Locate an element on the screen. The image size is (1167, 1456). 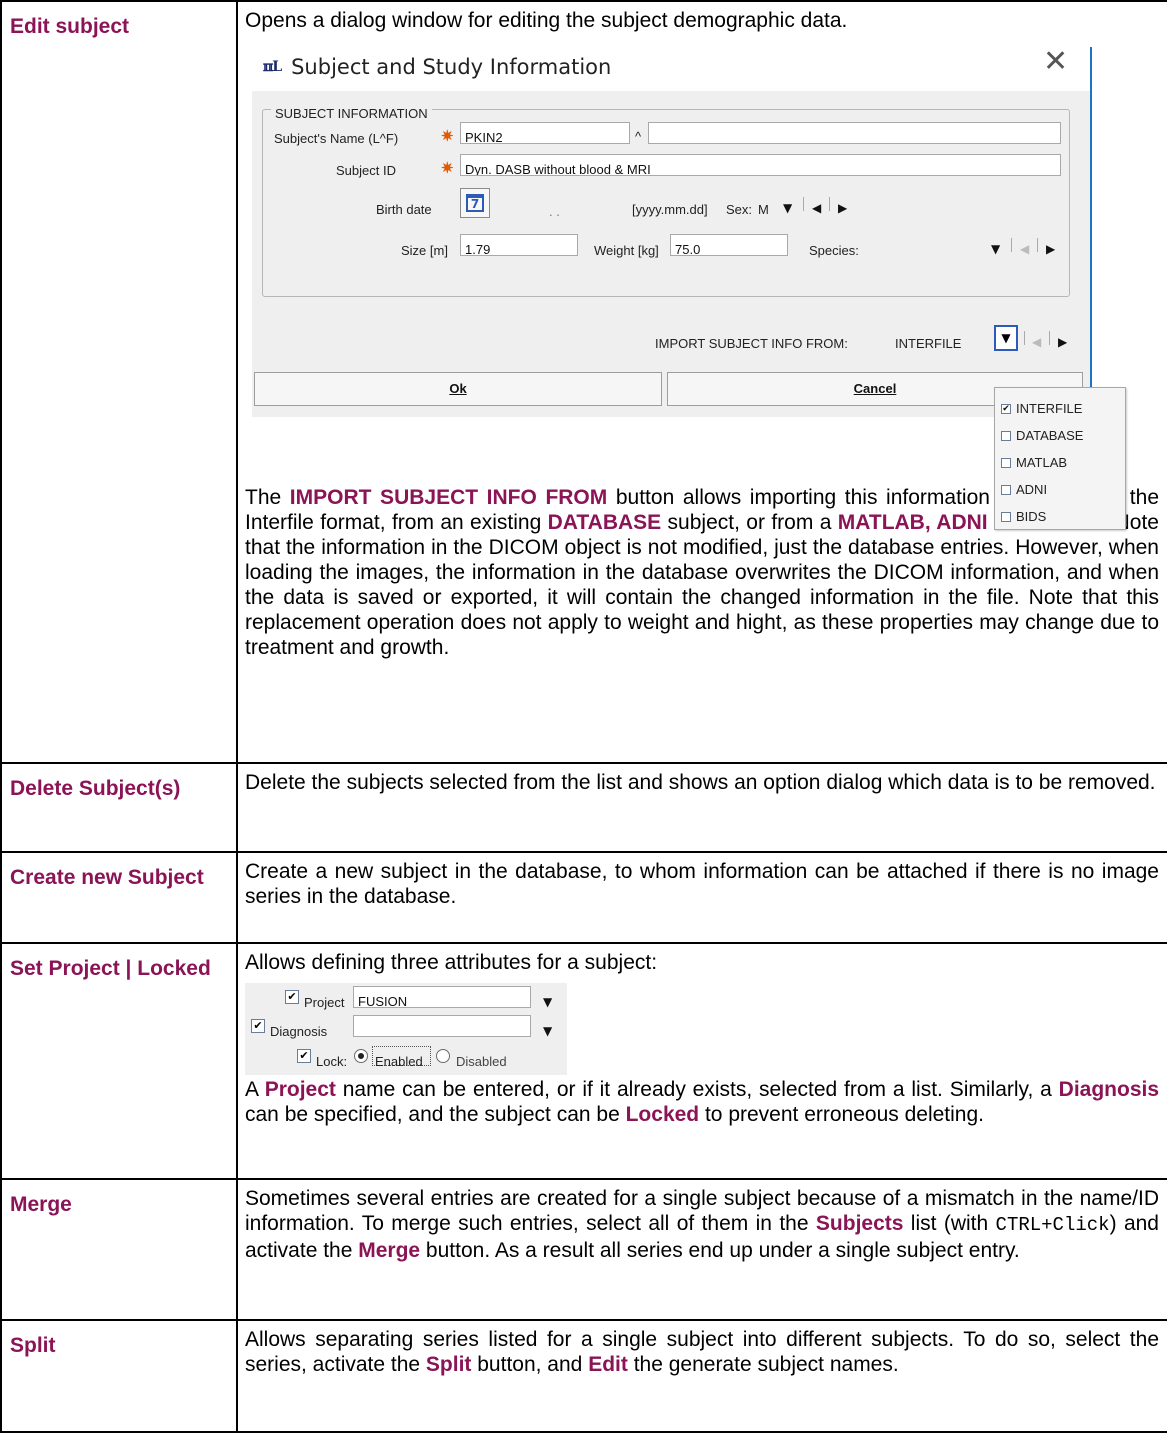
term-split: Split is located at coordinates (119, 1376).